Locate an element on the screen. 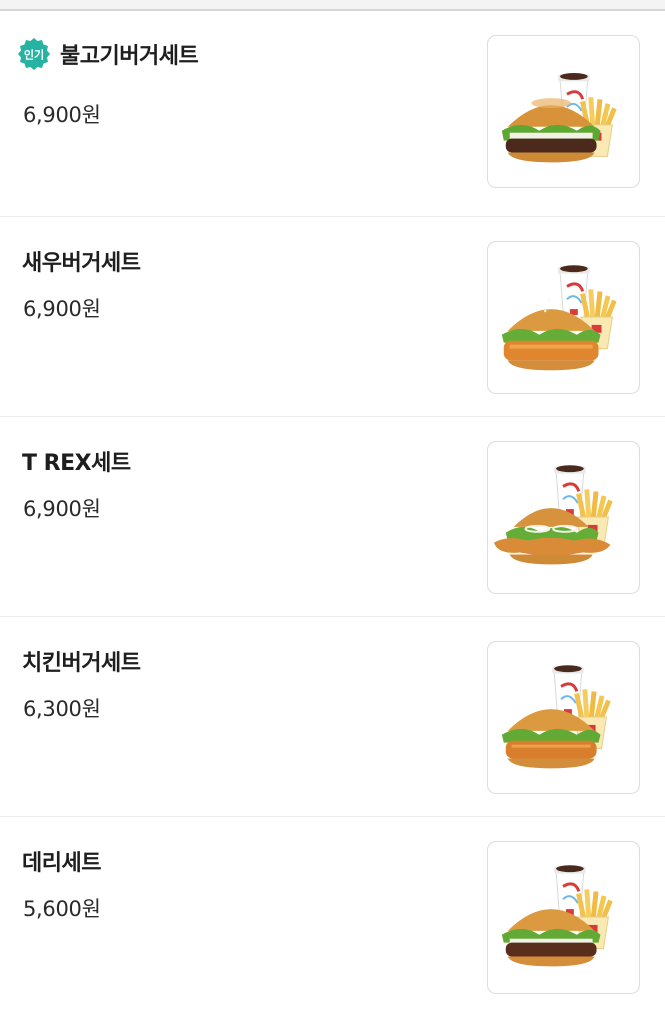 This screenshot has width=665, height=1017. popular-badge-icon: 인기 is located at coordinates (34, 54).